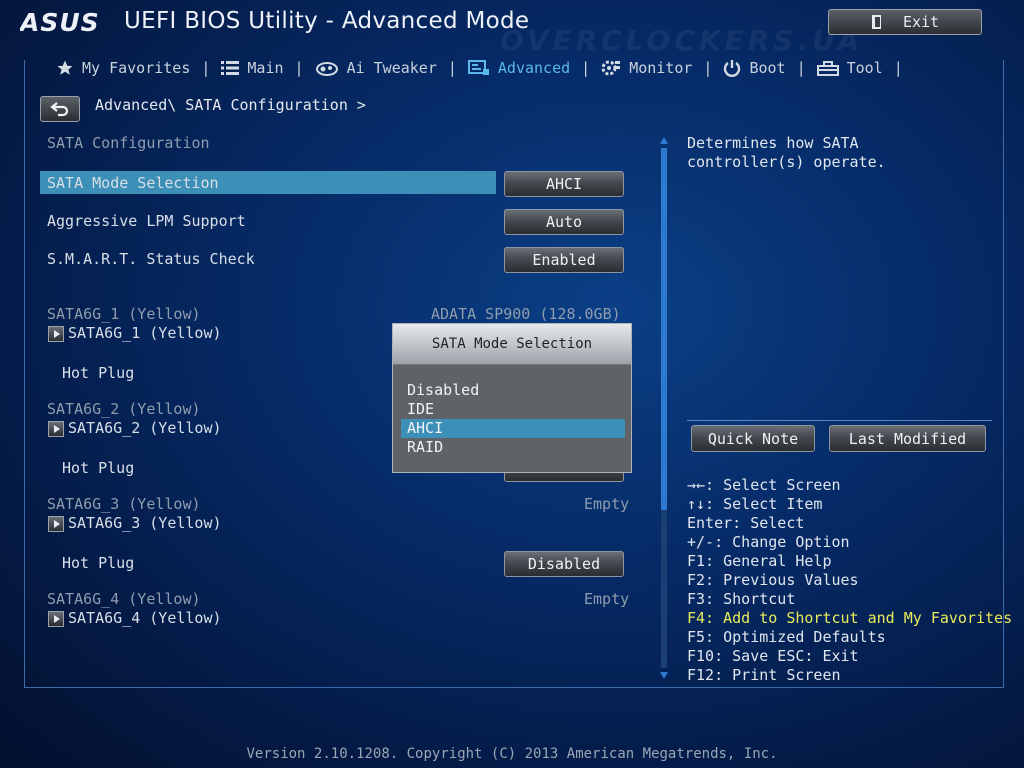  I want to click on key-hint: F1: General Help, so click(759, 561).